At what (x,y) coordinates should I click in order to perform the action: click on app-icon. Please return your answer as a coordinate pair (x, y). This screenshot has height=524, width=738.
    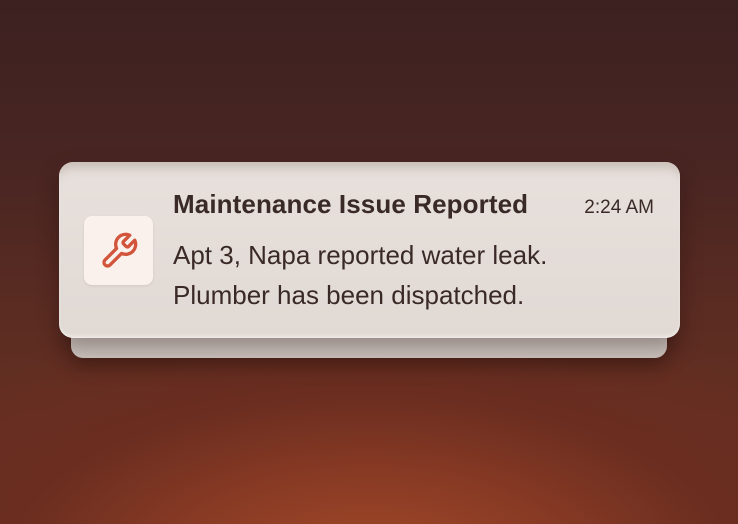
    Looking at the image, I should click on (118, 250).